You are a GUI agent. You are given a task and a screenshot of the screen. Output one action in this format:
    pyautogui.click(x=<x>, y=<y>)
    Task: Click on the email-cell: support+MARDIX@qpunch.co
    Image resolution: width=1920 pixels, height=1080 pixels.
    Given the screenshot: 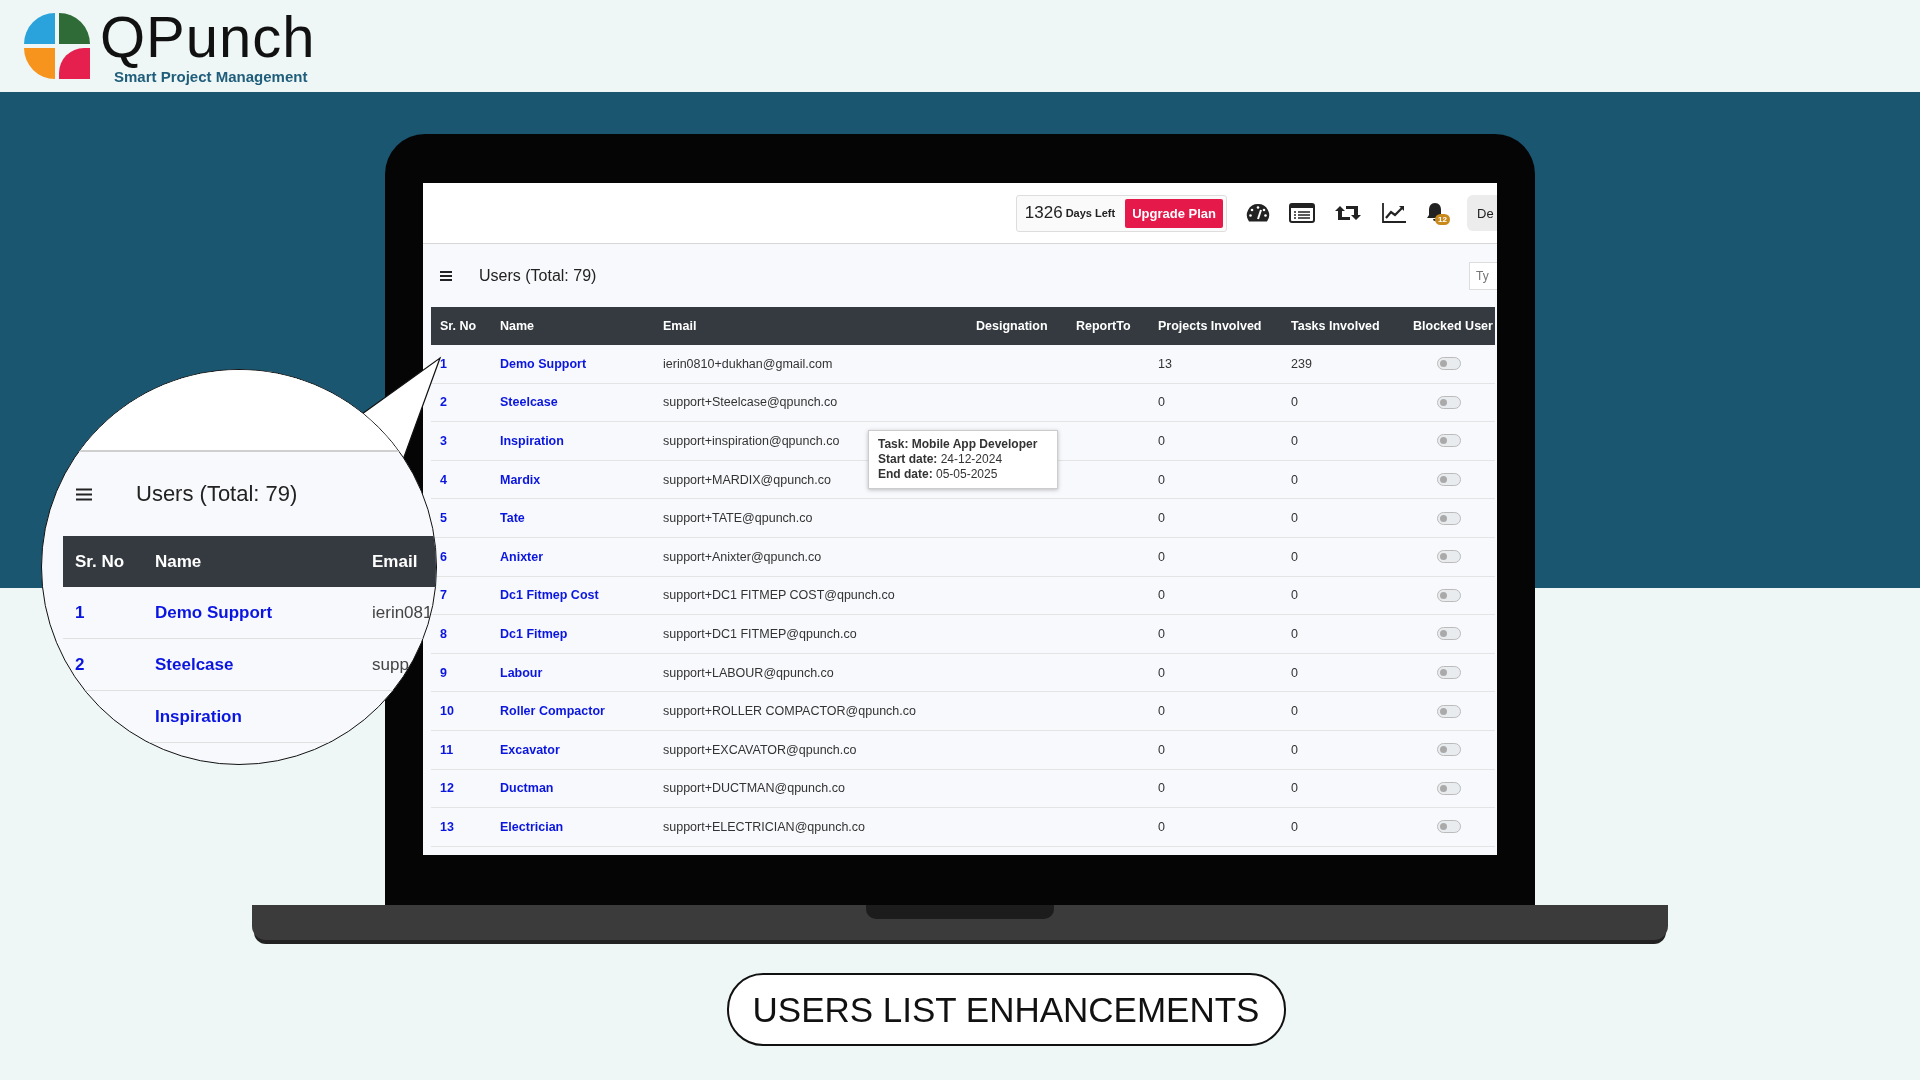 What is the action you would take?
    pyautogui.click(x=747, y=479)
    